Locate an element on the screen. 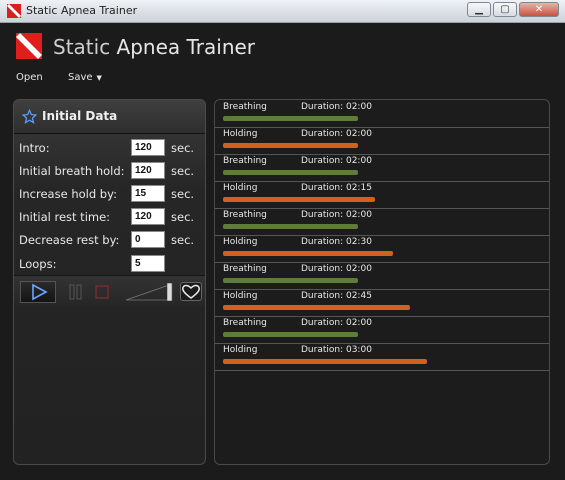 The image size is (565, 480). field-increase-hold: Increase hold by: 15 sec. is located at coordinates (111, 194).